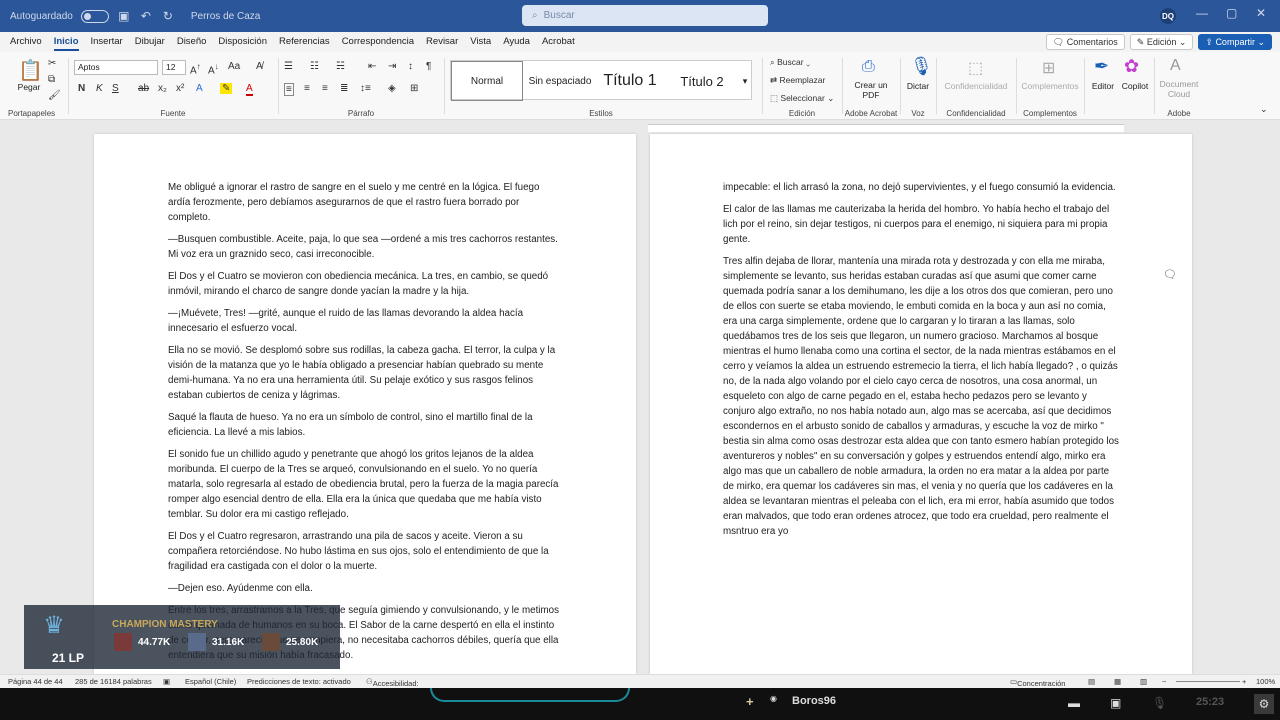 The image size is (1280, 720). Describe the element at coordinates (226, 88) in the screenshot. I see `highlight-icon: ✎` at that location.